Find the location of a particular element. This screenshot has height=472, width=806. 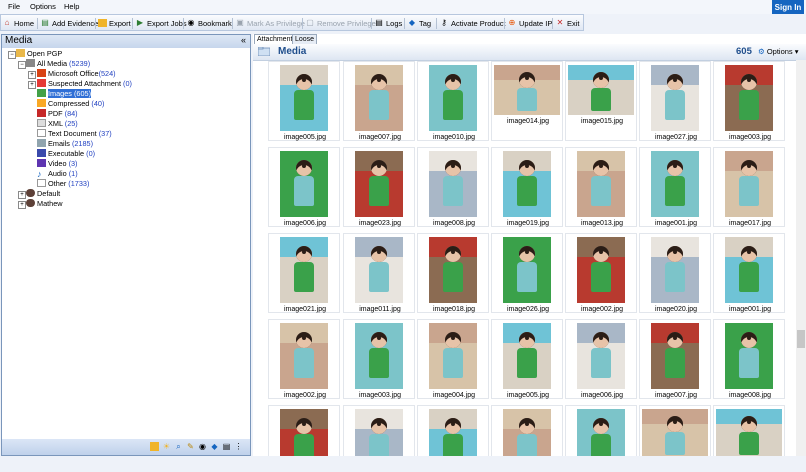

mark-privilege-button: ▣ Mark As Privilege is located at coordinates (270, 23).